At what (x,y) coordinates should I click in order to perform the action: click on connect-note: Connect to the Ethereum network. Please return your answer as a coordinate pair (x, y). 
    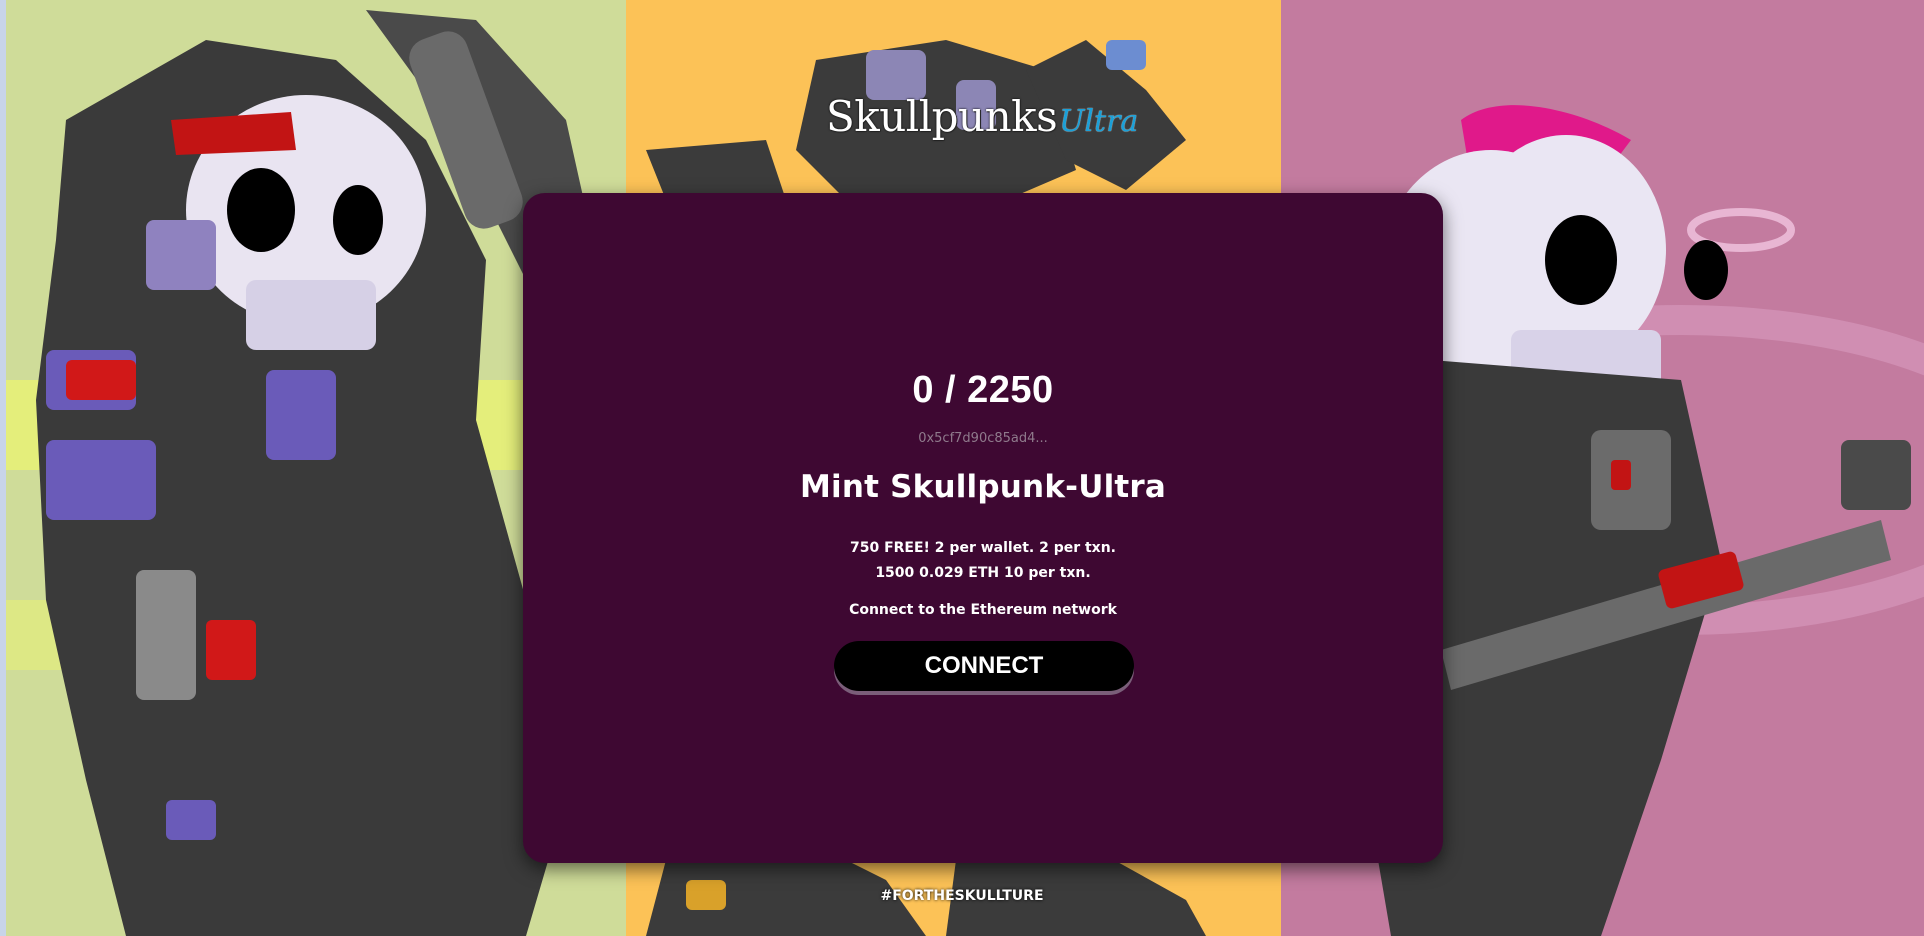
    Looking at the image, I should click on (983, 610).